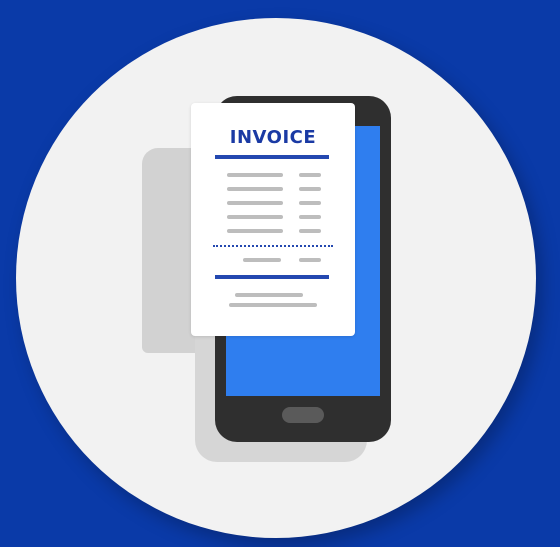  Describe the element at coordinates (262, 260) in the screenshot. I see `subtotal-label-line` at that location.